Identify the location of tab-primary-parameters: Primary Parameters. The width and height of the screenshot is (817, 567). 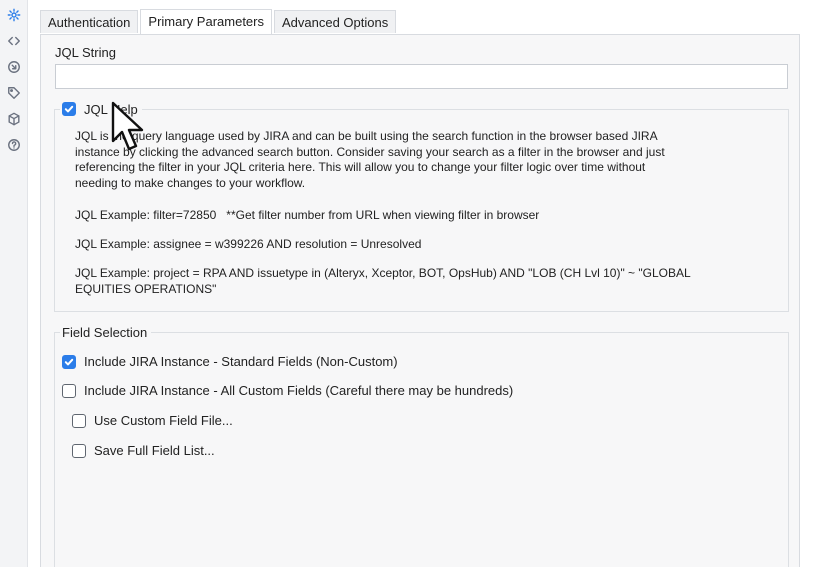
(206, 21).